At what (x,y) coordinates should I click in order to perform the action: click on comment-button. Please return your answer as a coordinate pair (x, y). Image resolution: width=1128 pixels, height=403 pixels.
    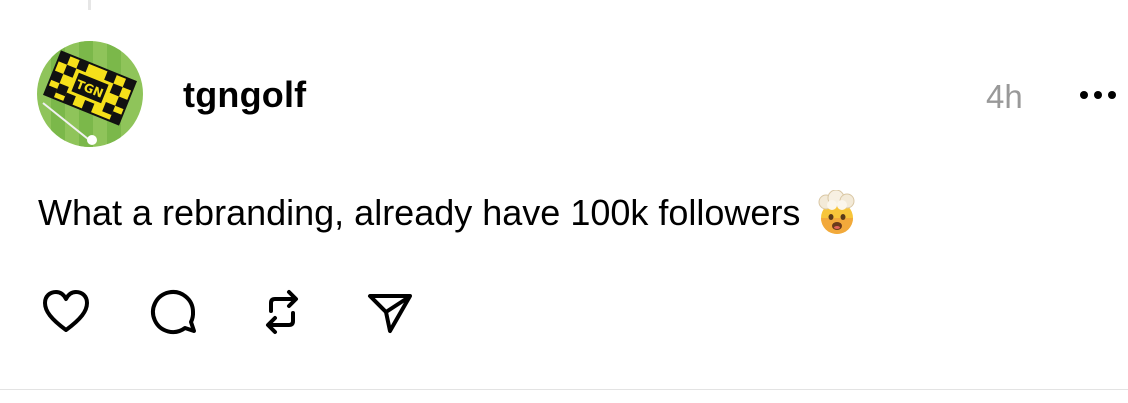
    Looking at the image, I should click on (174, 312).